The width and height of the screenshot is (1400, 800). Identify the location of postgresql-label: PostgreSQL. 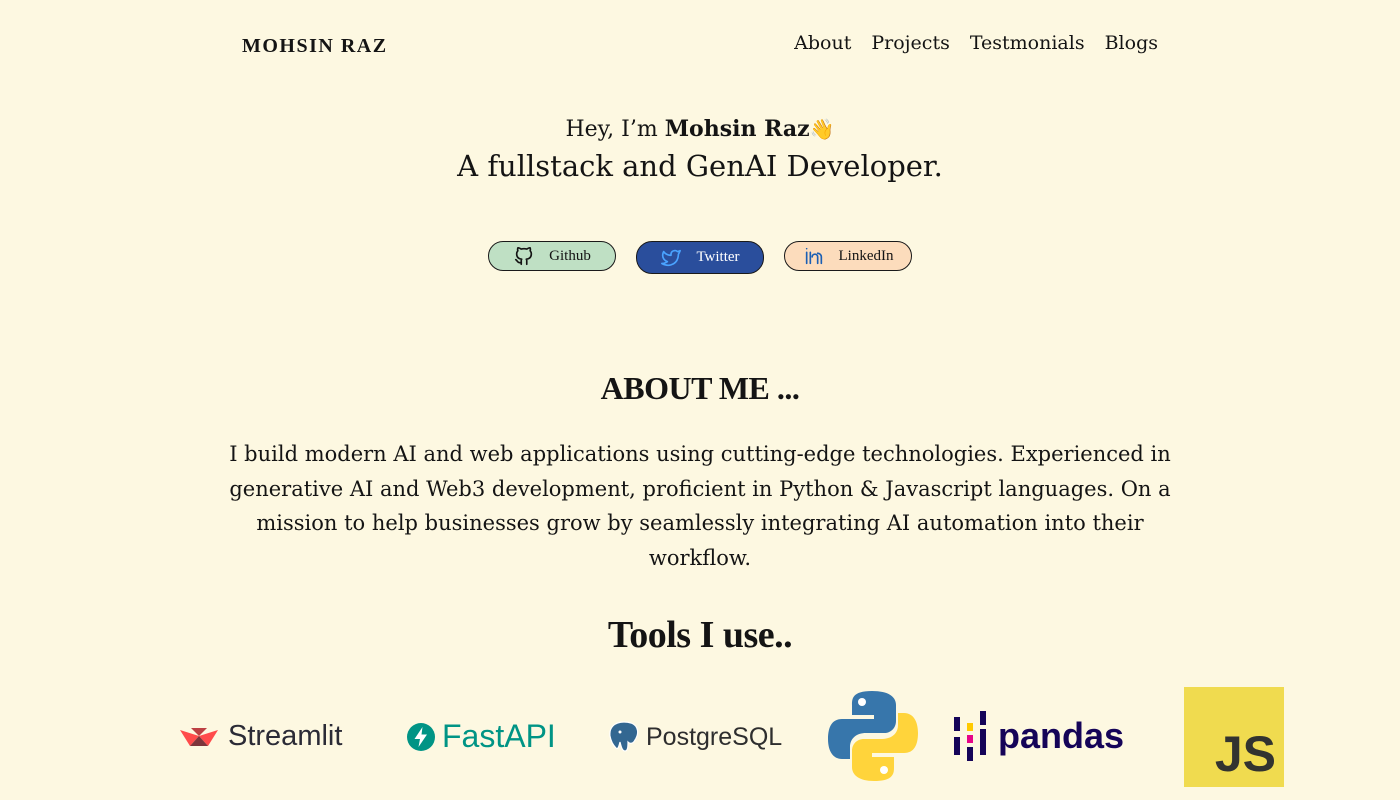
(714, 736).